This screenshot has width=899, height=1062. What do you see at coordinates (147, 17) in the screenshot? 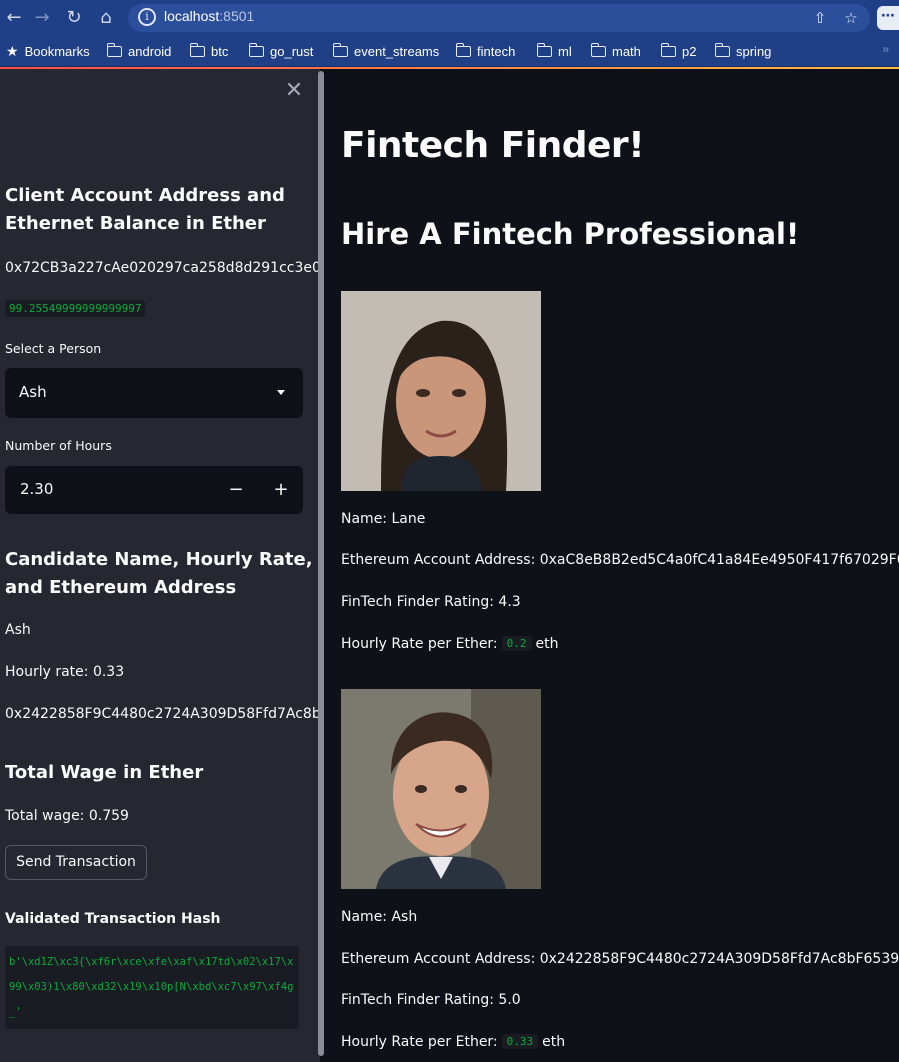
I see `site-info-icon: i` at bounding box center [147, 17].